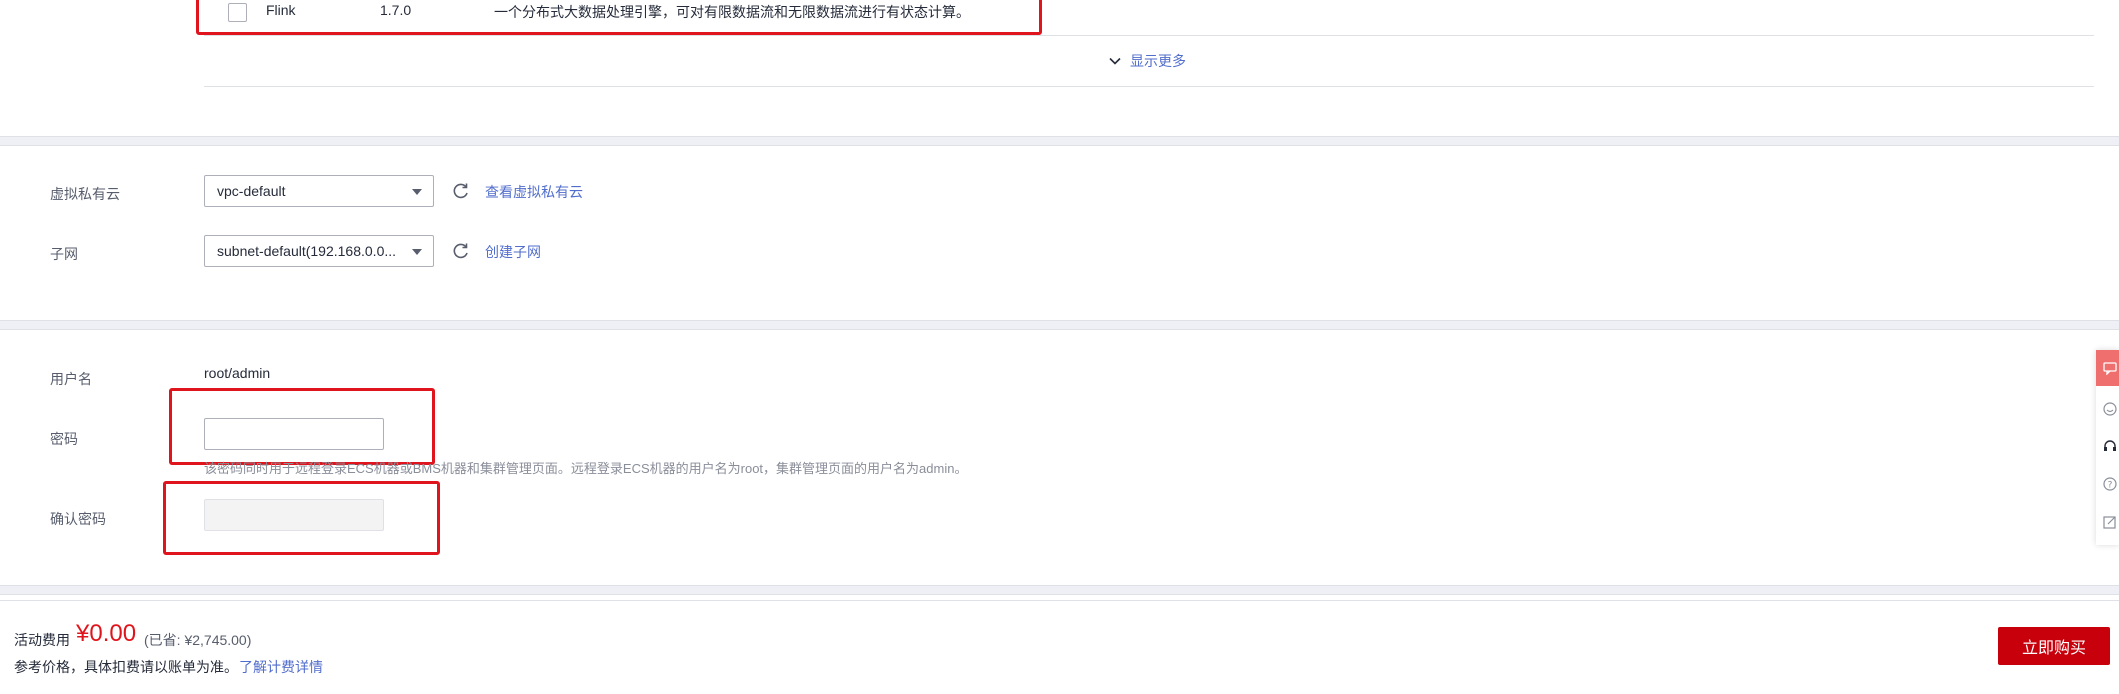 The width and height of the screenshot is (2119, 694). What do you see at coordinates (42, 640) in the screenshot?
I see `fee-label: 活动费用` at bounding box center [42, 640].